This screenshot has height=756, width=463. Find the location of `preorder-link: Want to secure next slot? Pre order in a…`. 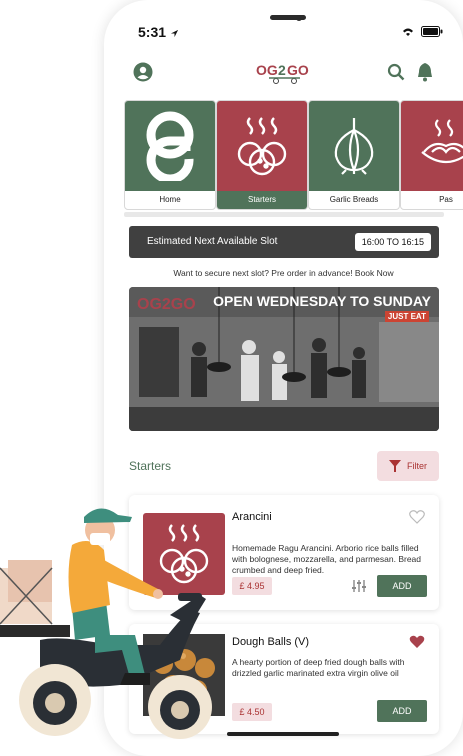

preorder-link: Want to secure next slot? Pre order in a… is located at coordinates (283, 273).